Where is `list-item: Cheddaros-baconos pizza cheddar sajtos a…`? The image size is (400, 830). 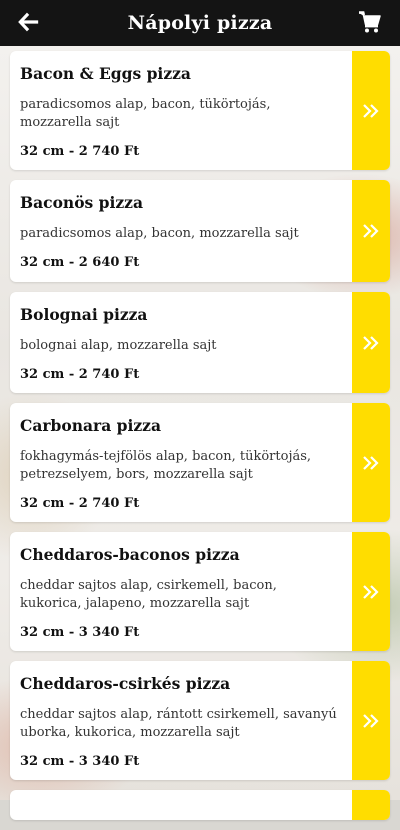
list-item: Cheddaros-baconos pizza cheddar sajtos a… is located at coordinates (200, 591).